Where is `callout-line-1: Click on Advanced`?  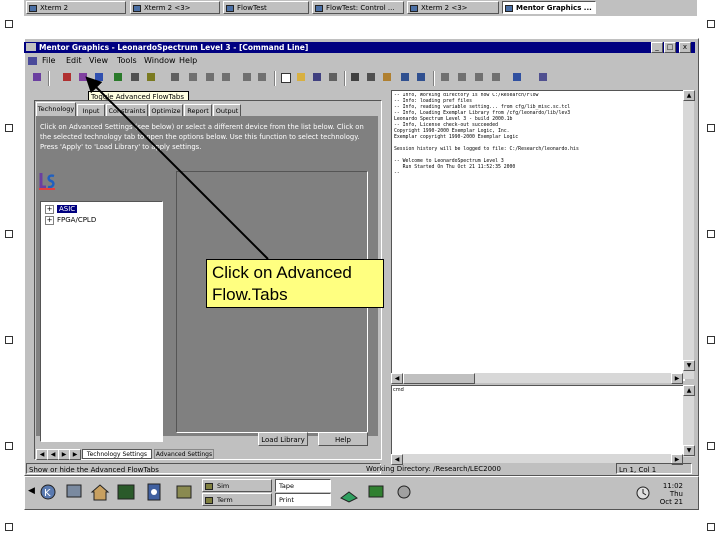 callout-line-1: Click on Advanced is located at coordinates (282, 272).